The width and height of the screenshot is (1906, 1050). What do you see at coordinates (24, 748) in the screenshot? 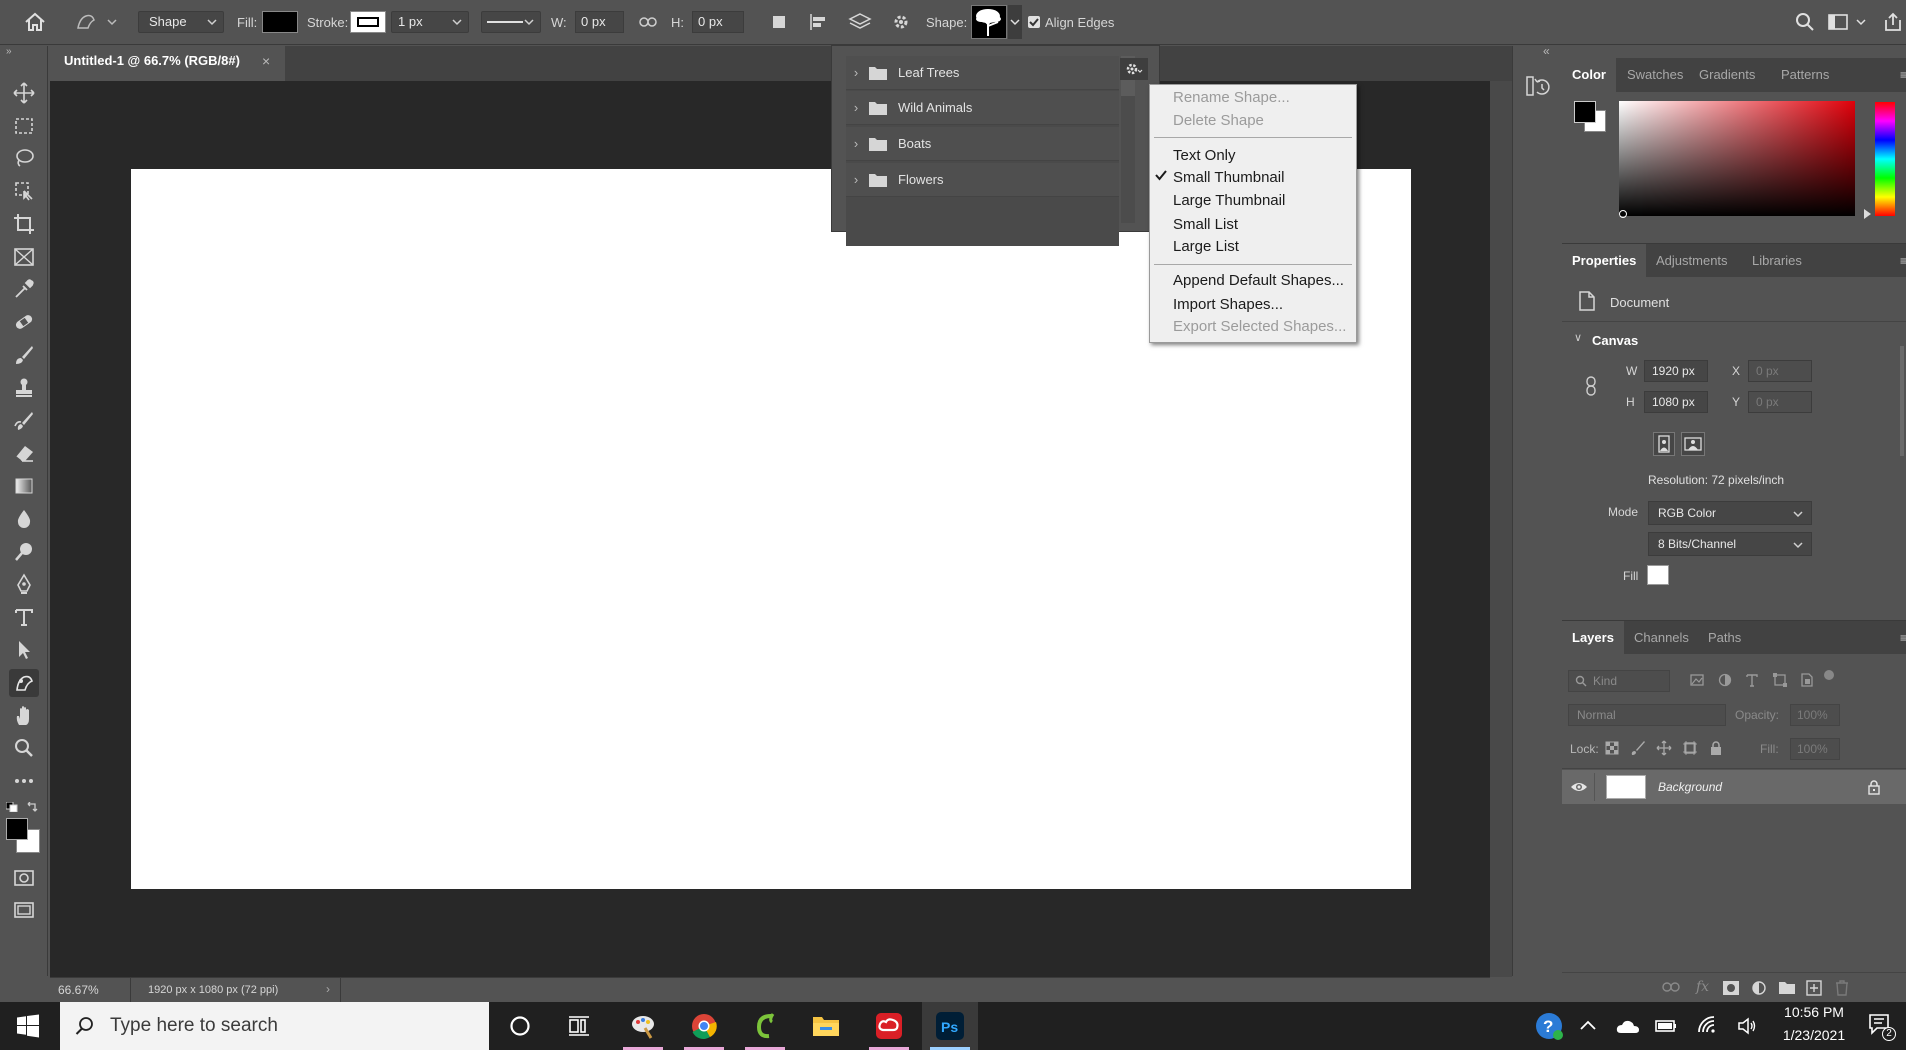
I see `zoom-tool-icon` at bounding box center [24, 748].